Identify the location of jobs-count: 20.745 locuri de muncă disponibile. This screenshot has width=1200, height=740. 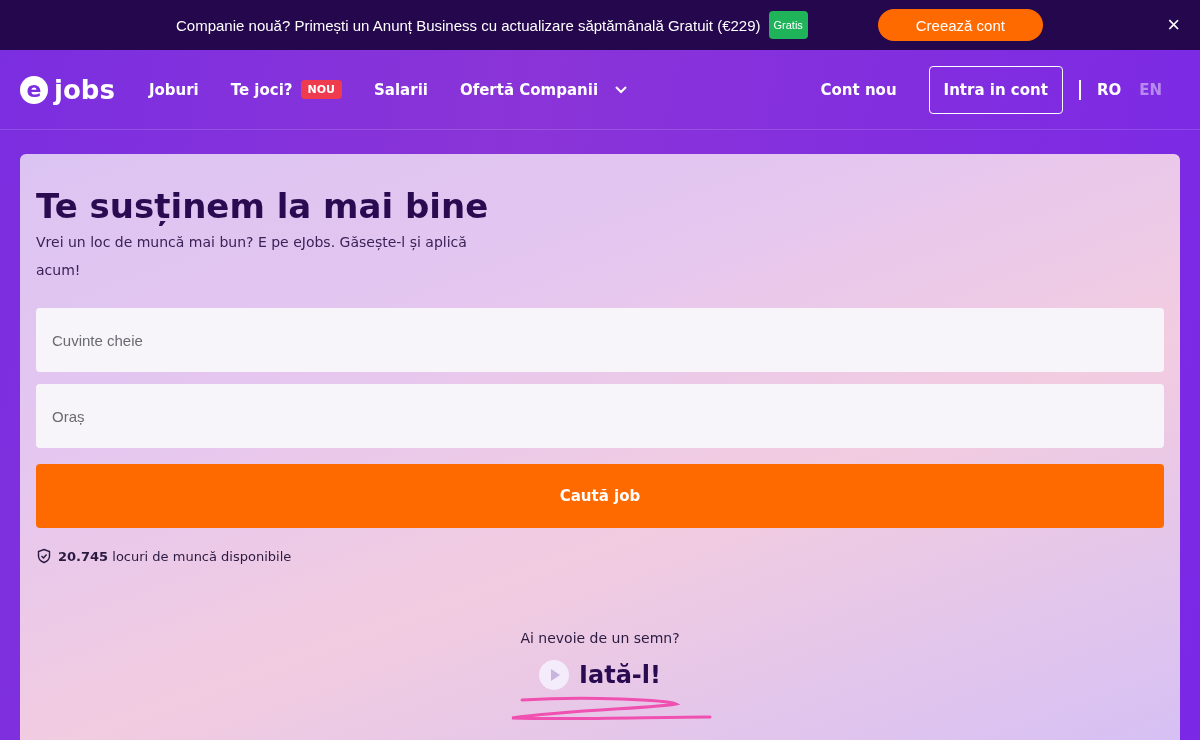
(175, 556).